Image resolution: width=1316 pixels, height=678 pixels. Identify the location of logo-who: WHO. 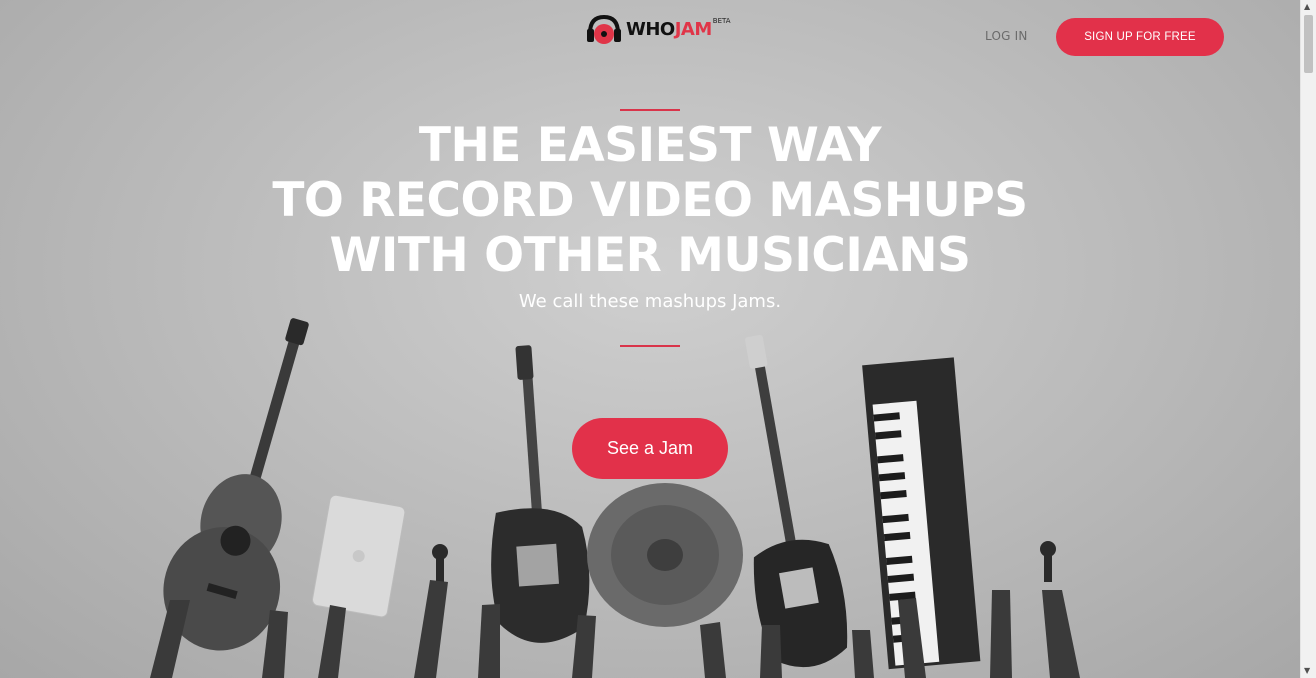
(650, 29).